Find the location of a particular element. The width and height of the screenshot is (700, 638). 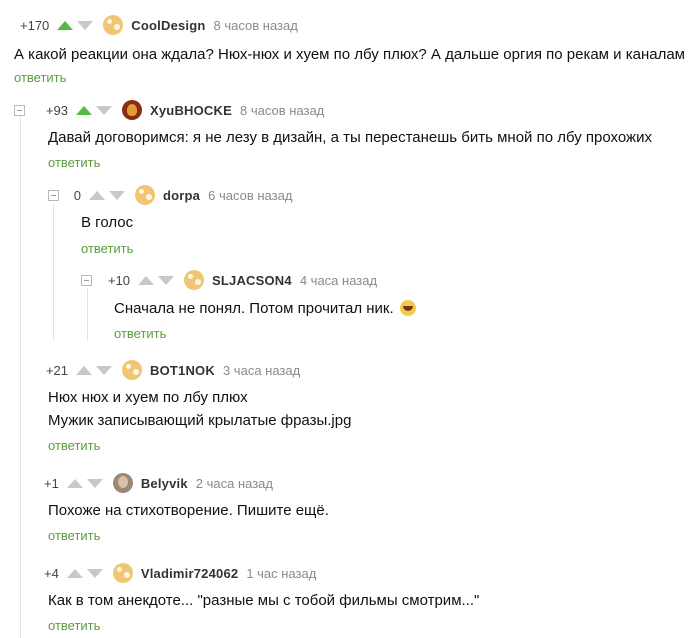

comment-time: 3 часа назад is located at coordinates (261, 370).